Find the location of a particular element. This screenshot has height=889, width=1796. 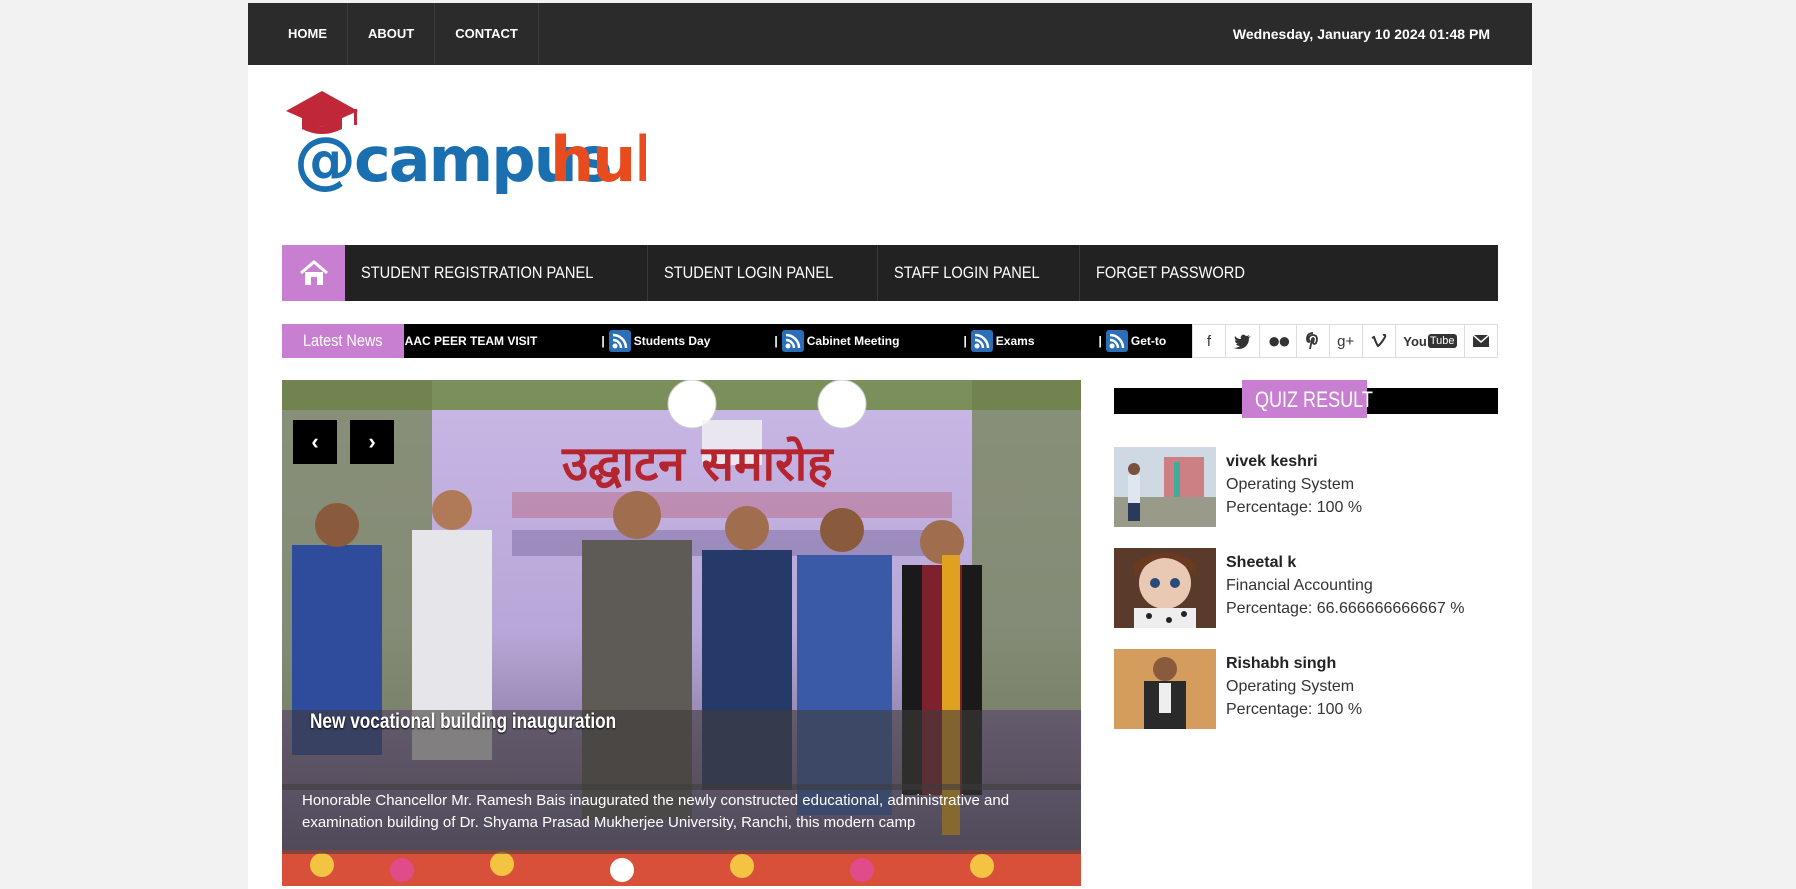

nav-about-link: ABOUT is located at coordinates (392, 34).